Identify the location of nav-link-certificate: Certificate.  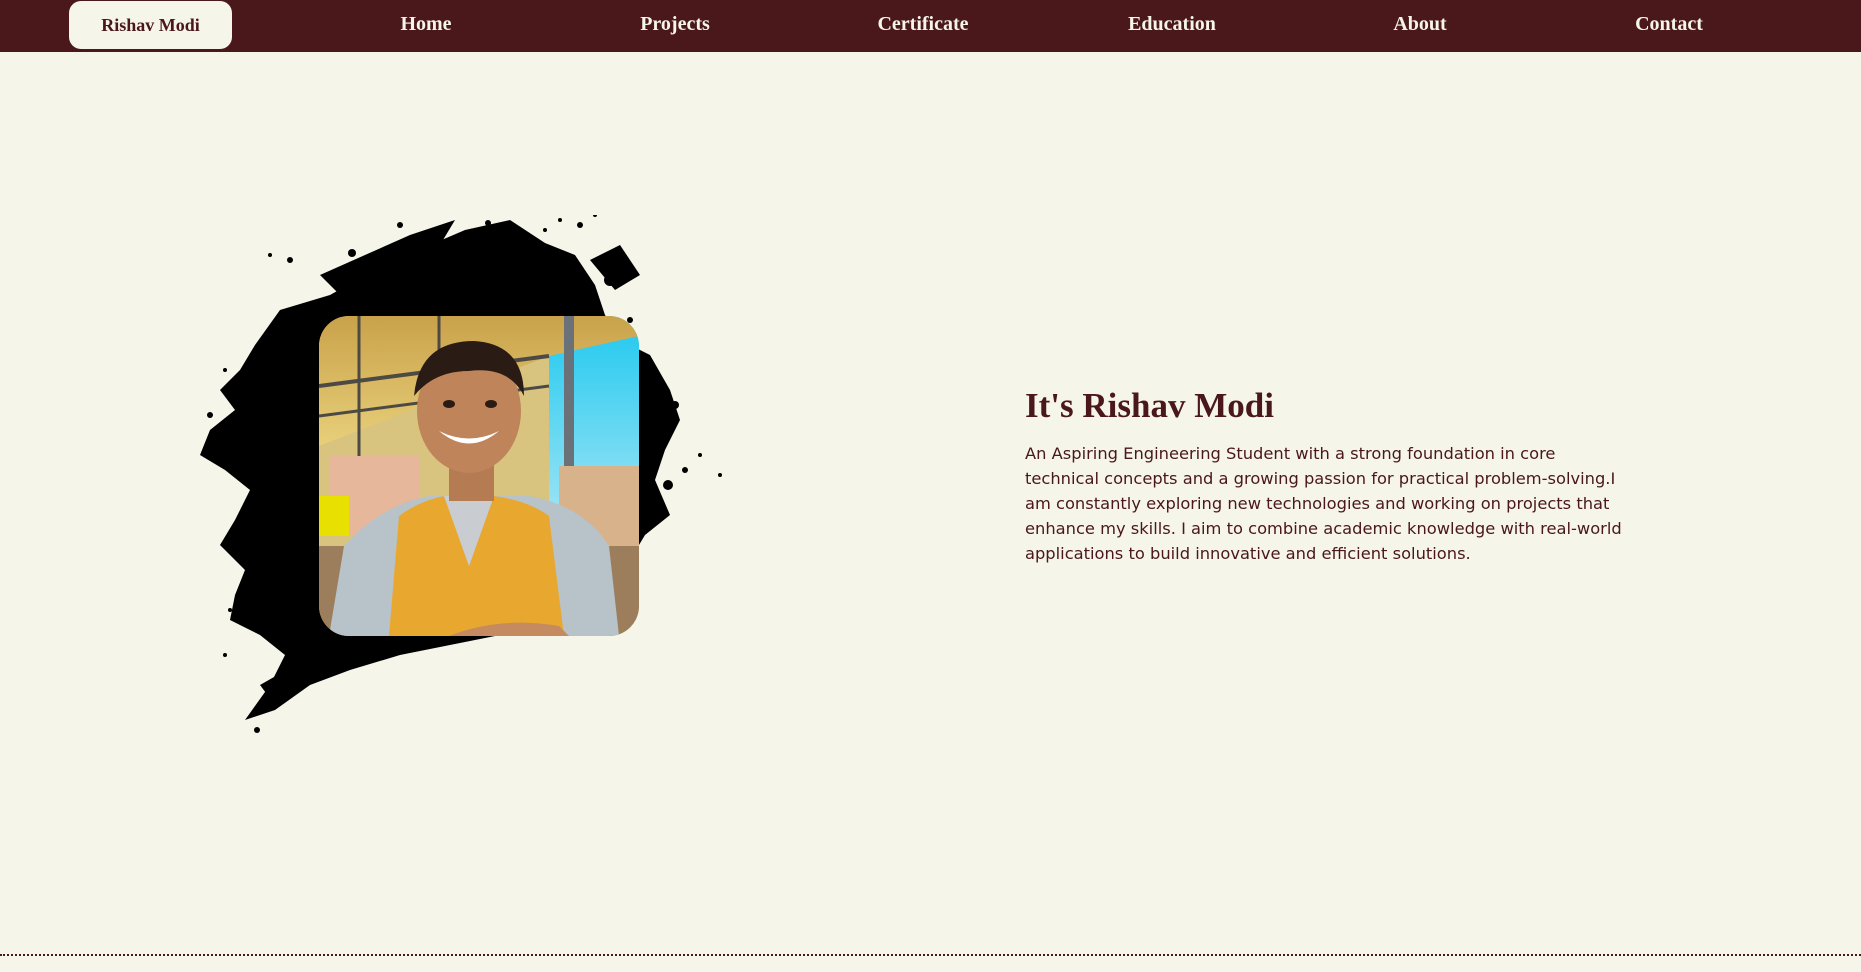
(922, 24).